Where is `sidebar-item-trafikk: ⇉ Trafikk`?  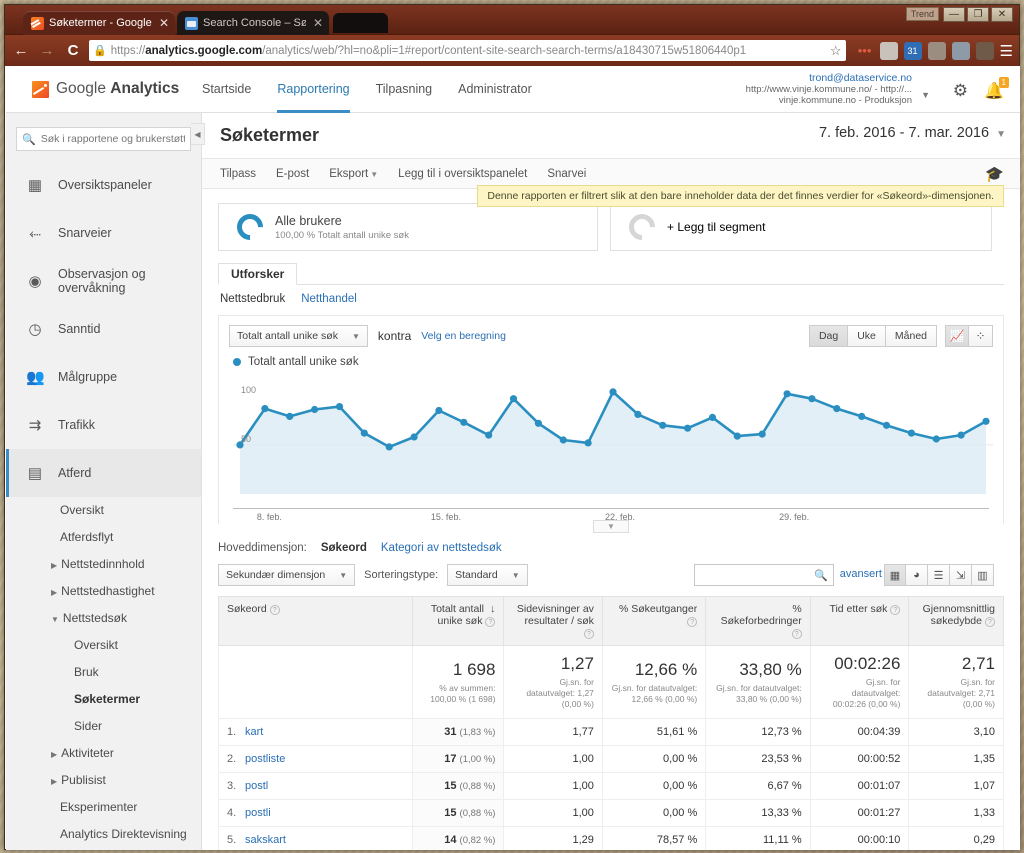 sidebar-item-trafikk: ⇉ Trafikk is located at coordinates (103, 425).